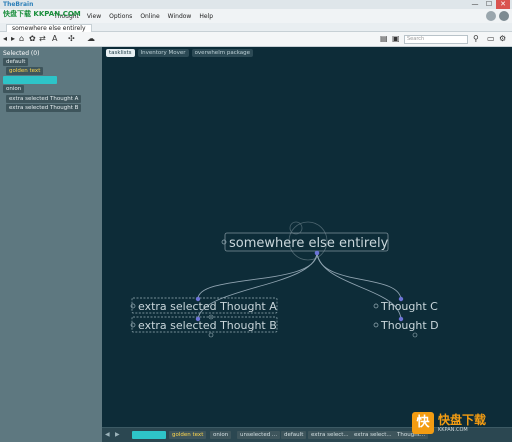 This screenshot has height=442, width=512. Describe the element at coordinates (257, 276) in the screenshot. I see `link-to-a` at that location.